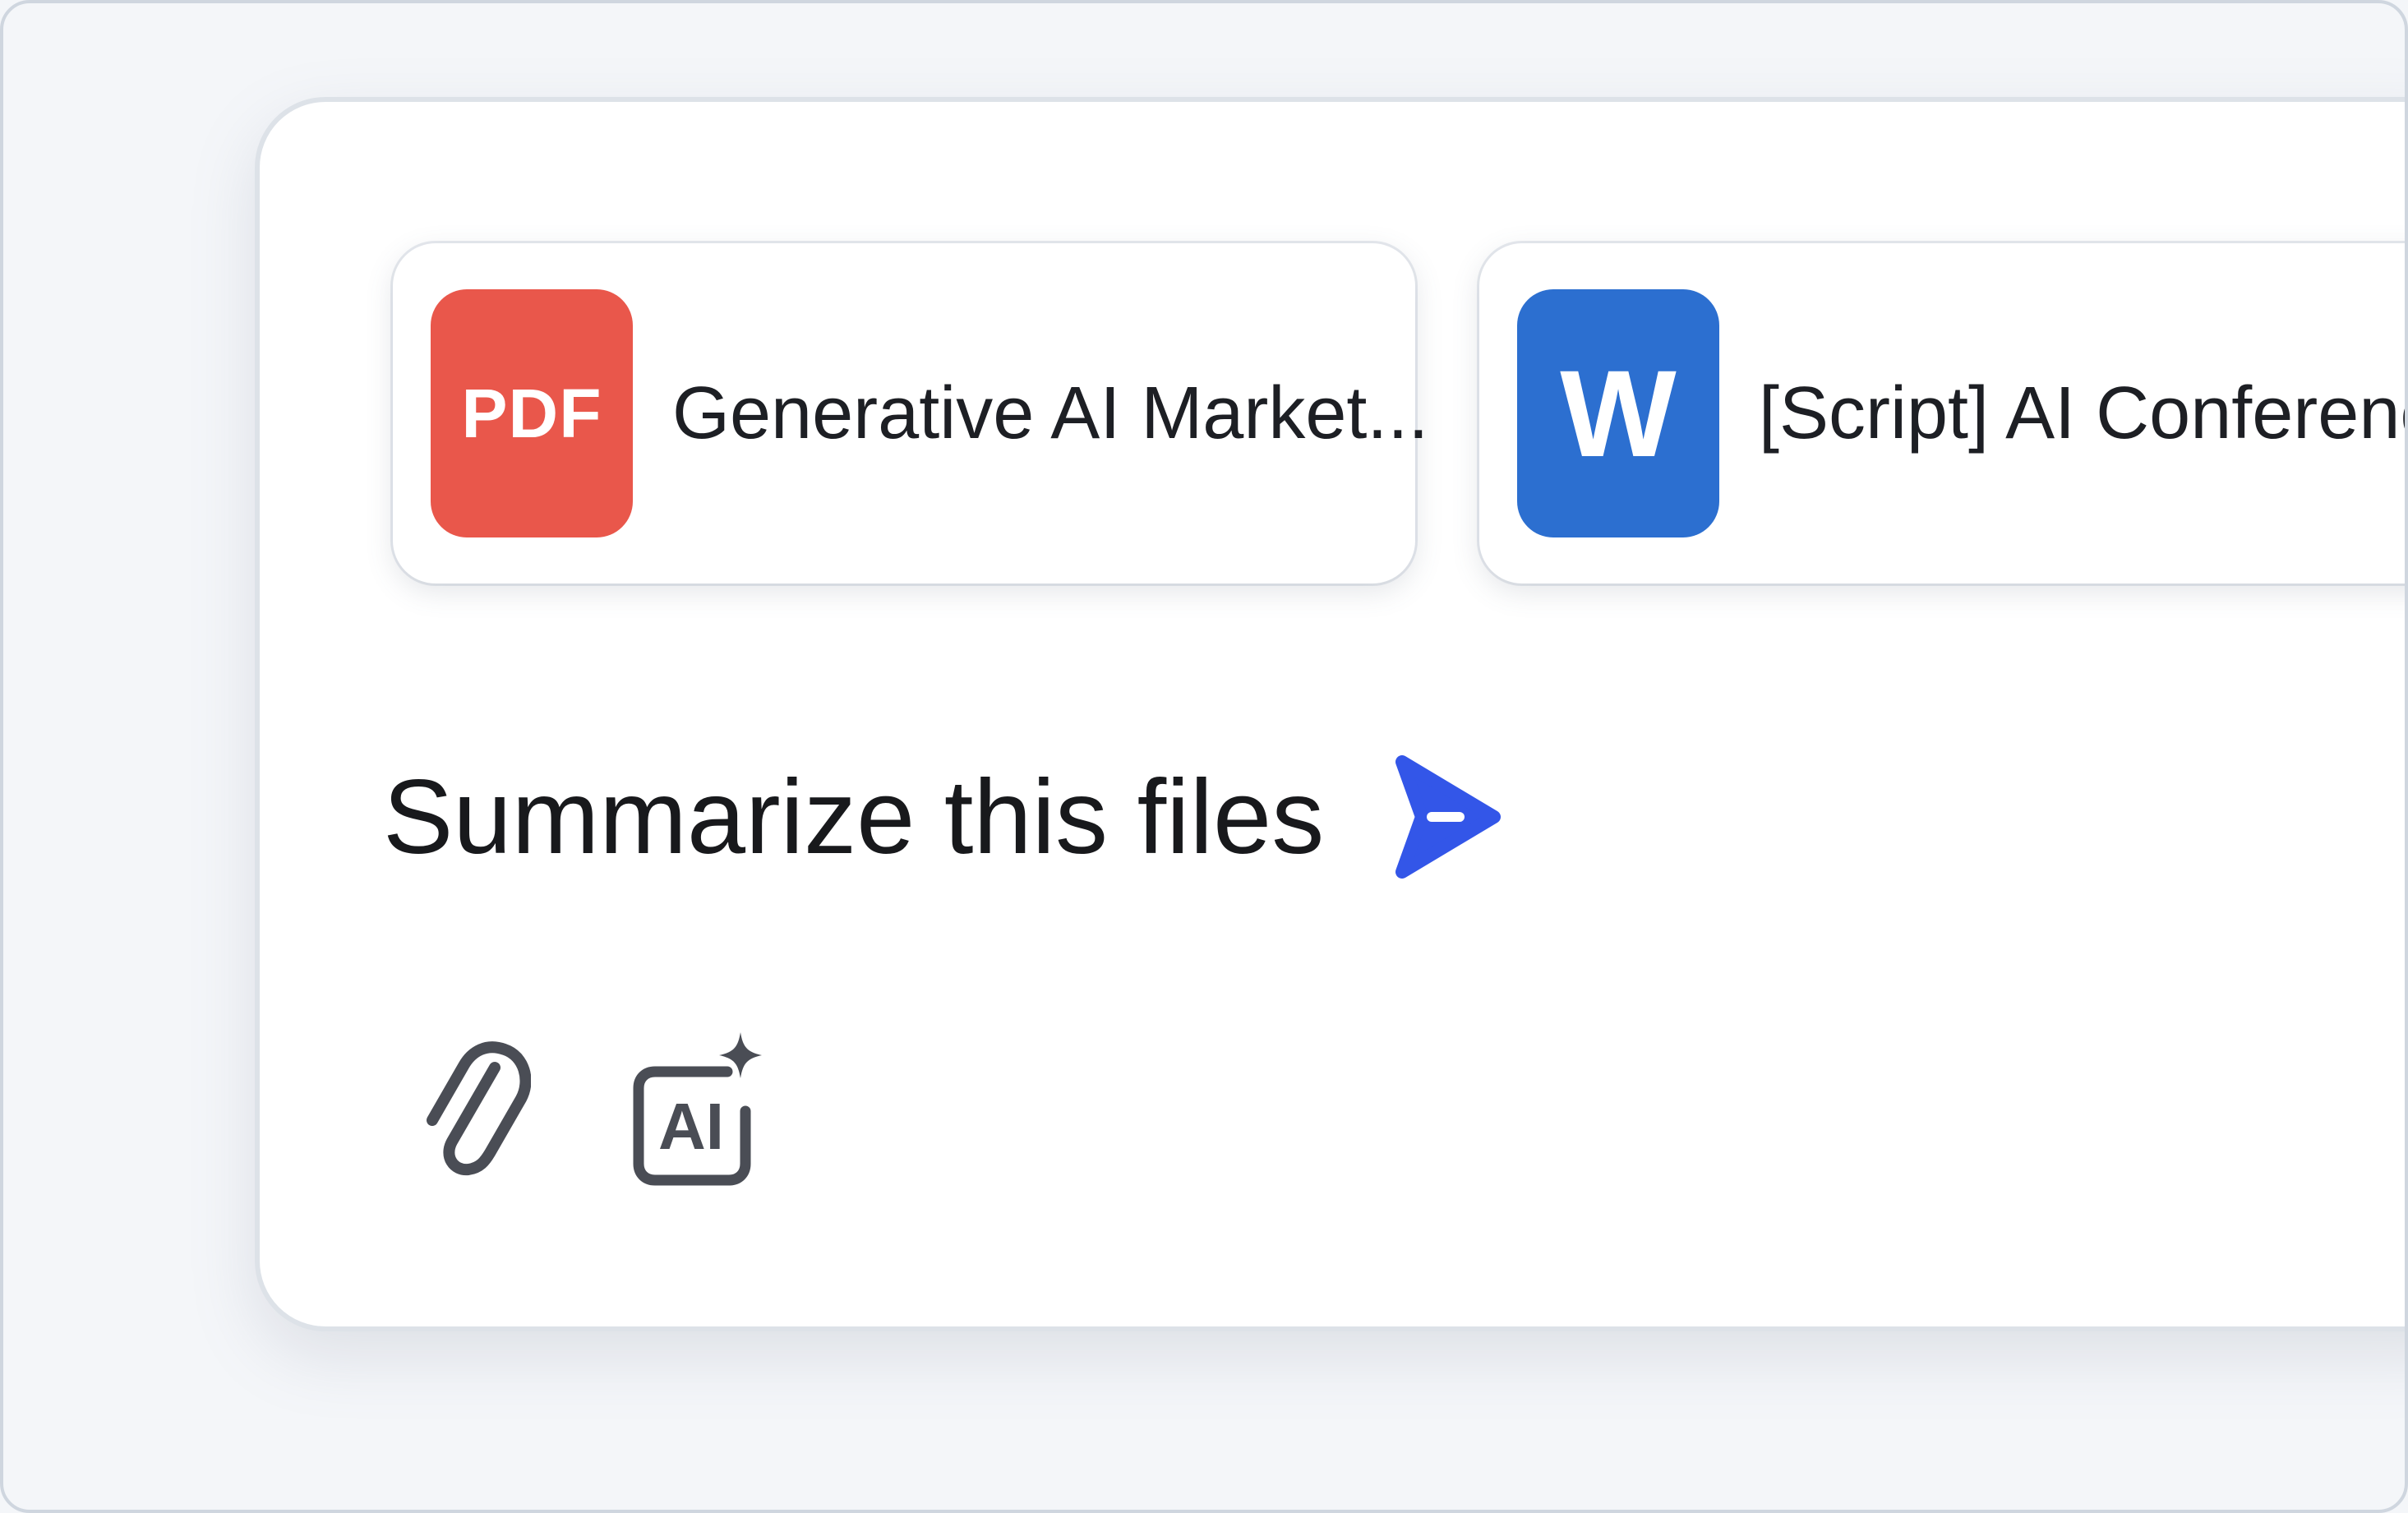  Describe the element at coordinates (479, 1108) in the screenshot. I see `paperclip-icon` at that location.